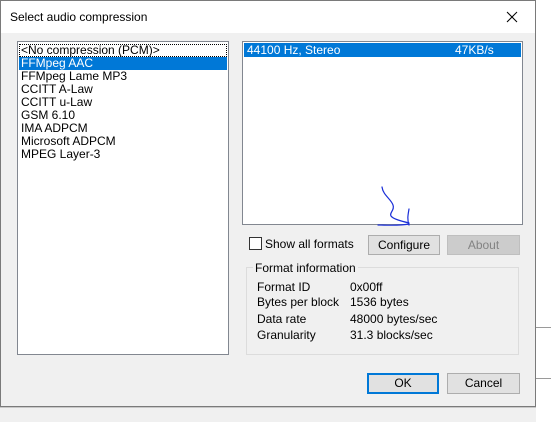 The image size is (551, 422). What do you see at coordinates (543, 211) in the screenshot?
I see `background-window` at bounding box center [543, 211].